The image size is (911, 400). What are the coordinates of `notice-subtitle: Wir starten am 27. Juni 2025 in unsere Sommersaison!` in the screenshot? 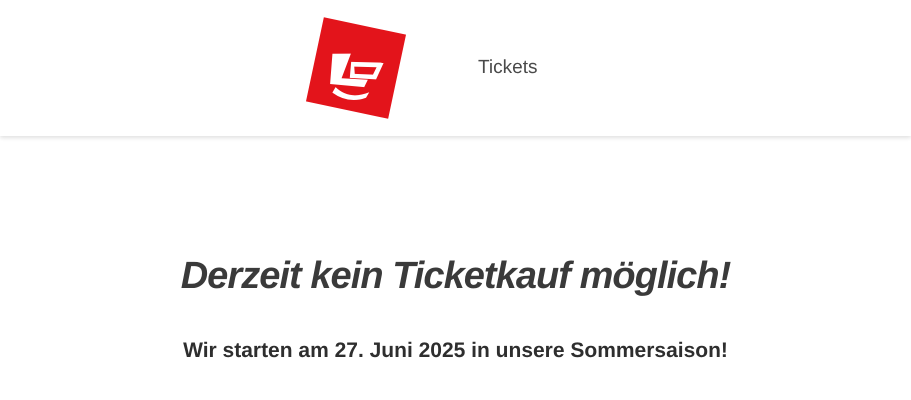 It's located at (455, 351).